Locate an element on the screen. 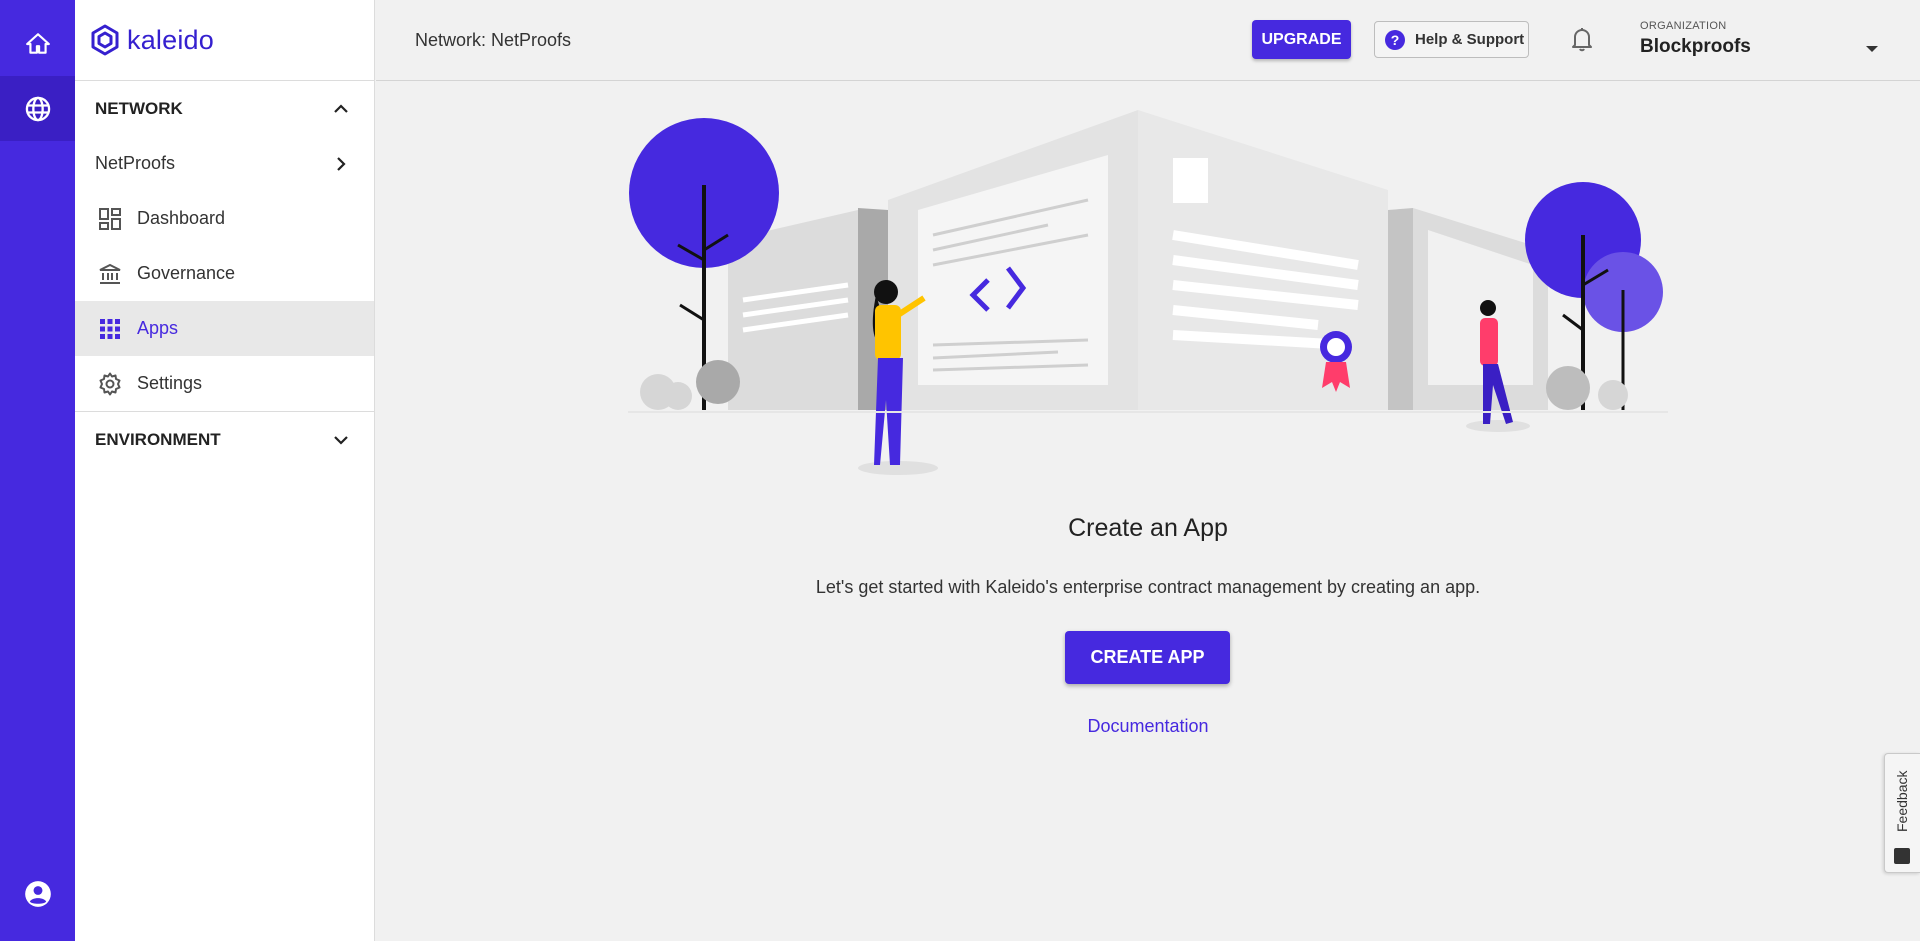  breadcrumb: Network: NetProofs is located at coordinates (493, 40).